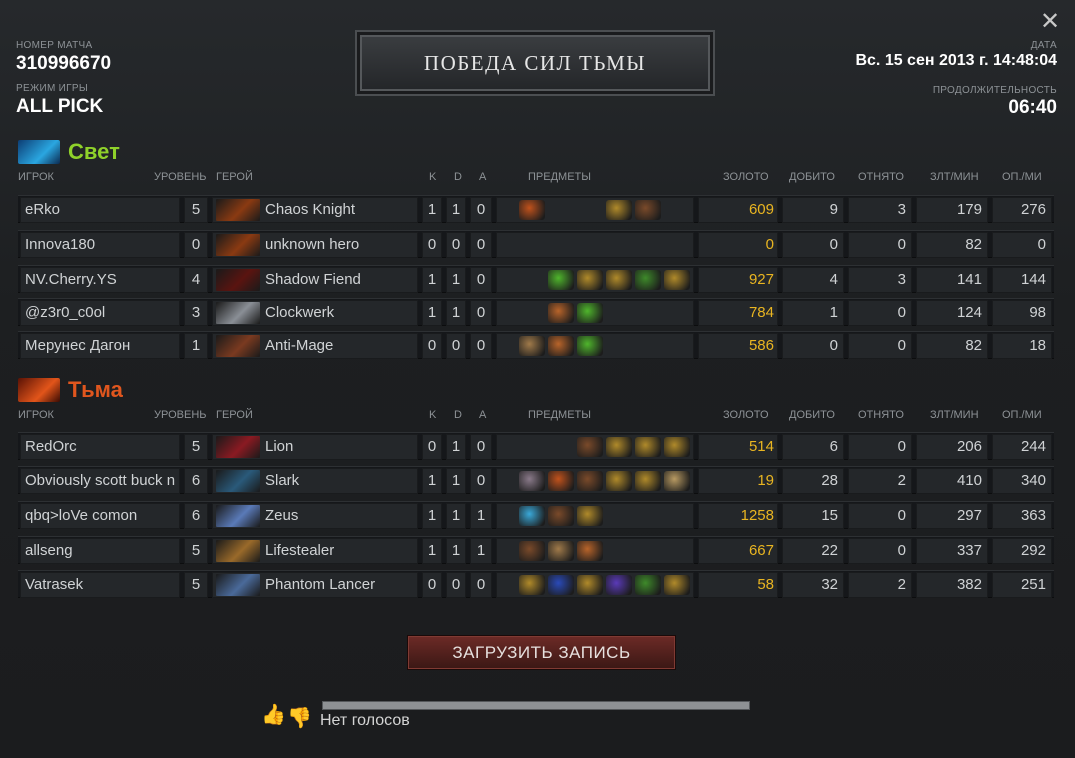 The image size is (1075, 758). Describe the element at coordinates (315, 346) in the screenshot. I see `hero-cell: Anti-Mage` at that location.